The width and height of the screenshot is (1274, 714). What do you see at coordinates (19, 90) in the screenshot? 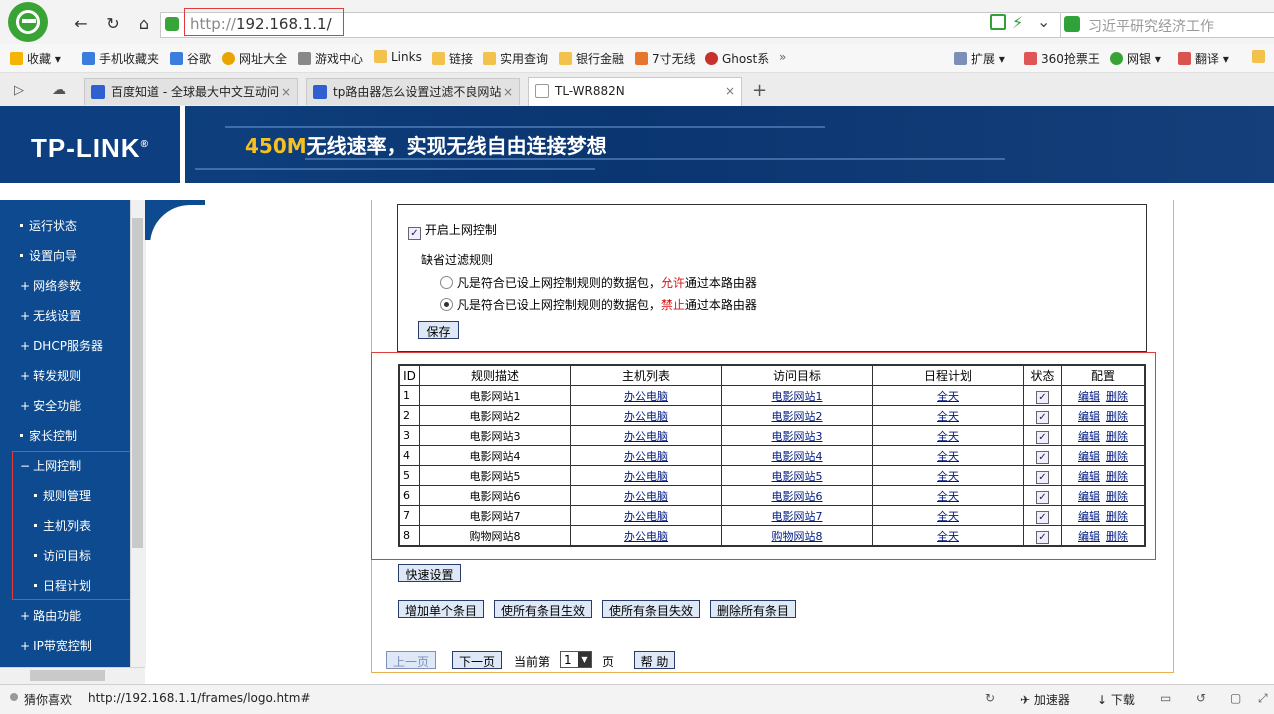
I see `sidebar-toggle-icon: ▷` at bounding box center [19, 90].